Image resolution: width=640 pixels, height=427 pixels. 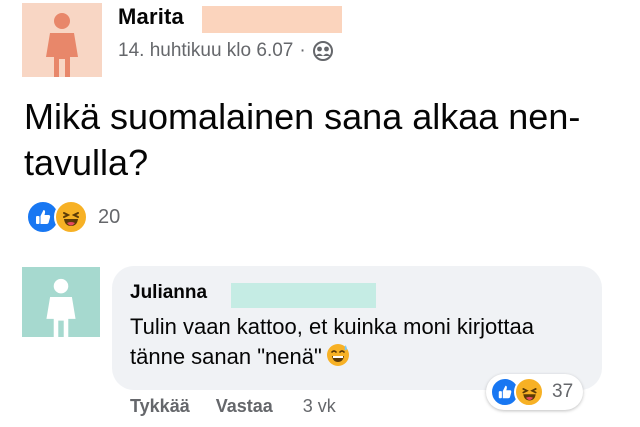 I want to click on post-reactions: 20, so click(x=73, y=217).